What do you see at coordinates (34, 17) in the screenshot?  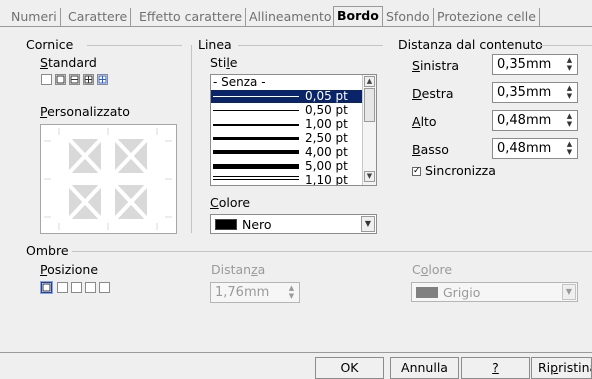 I see `tab-numeri: Numeri` at bounding box center [34, 17].